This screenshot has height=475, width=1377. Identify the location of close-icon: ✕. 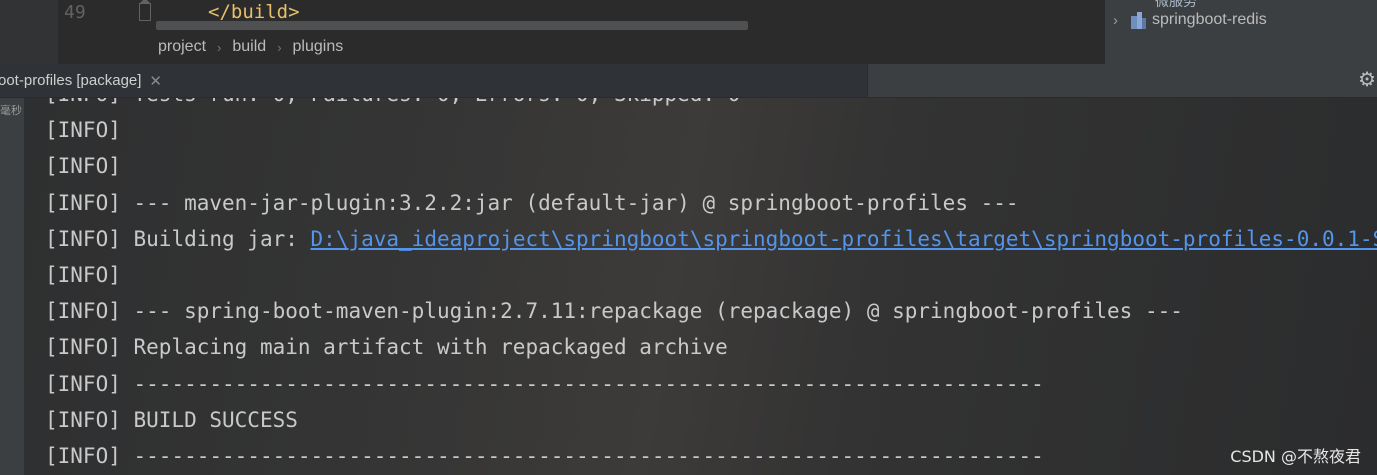
(155, 81).